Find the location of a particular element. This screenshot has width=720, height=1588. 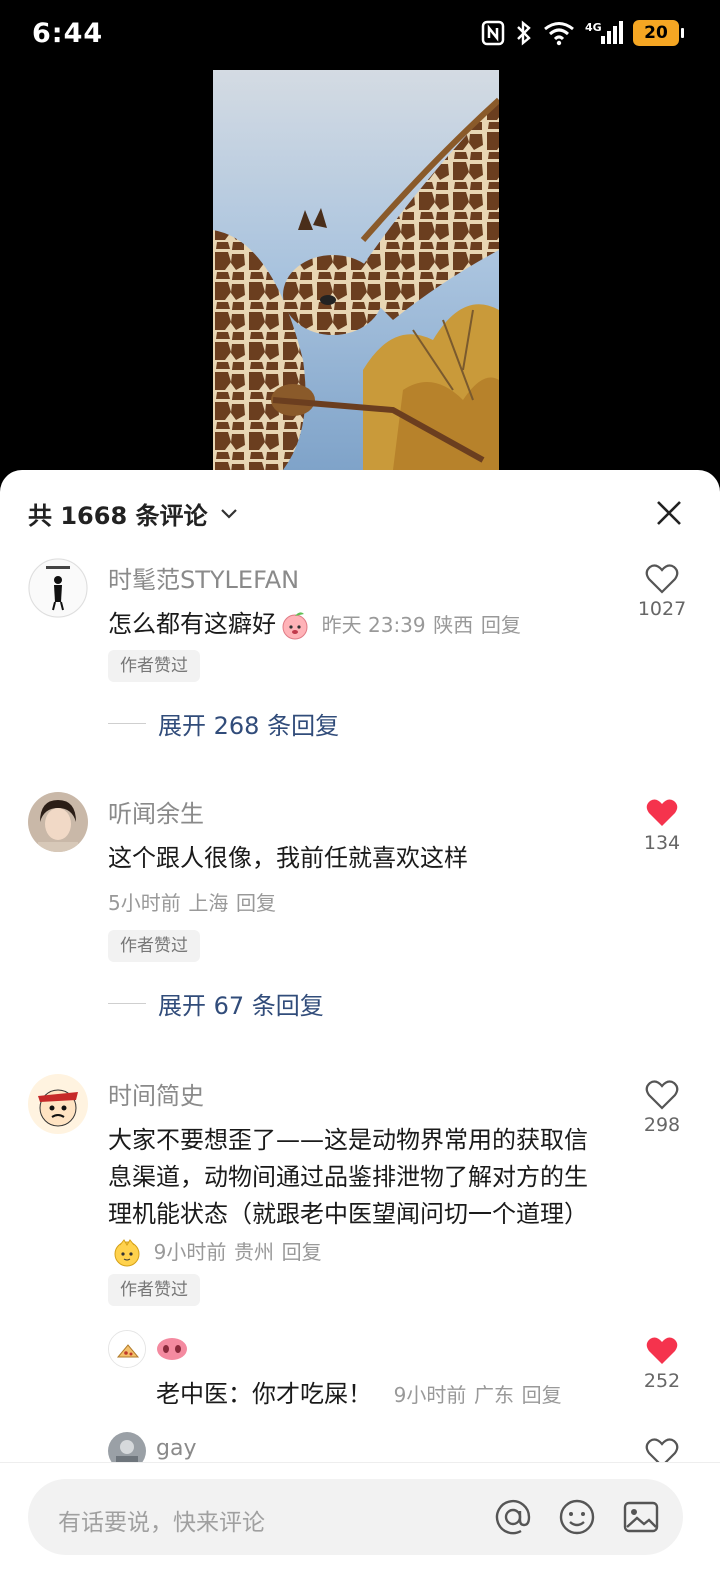

reply-location: 广东 is located at coordinates (494, 1395).